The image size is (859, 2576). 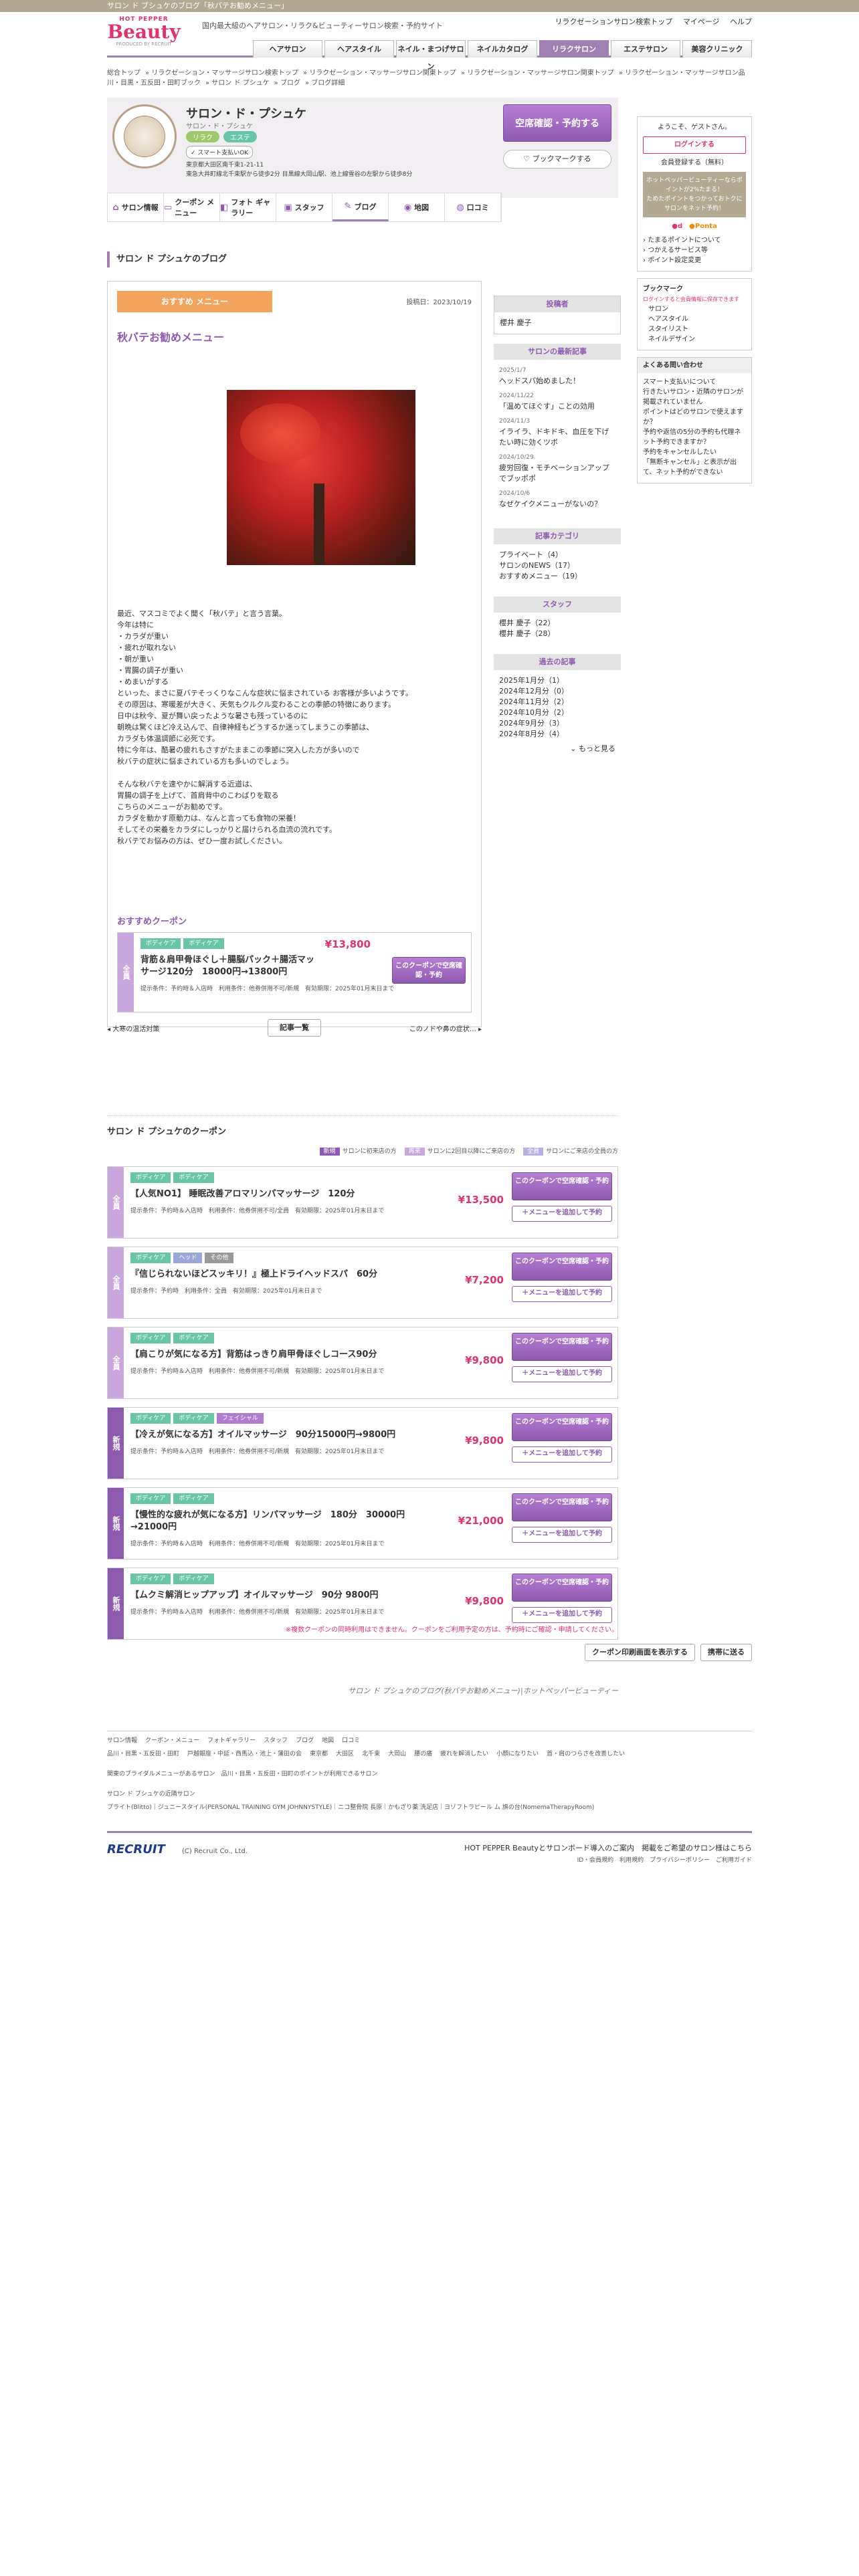 What do you see at coordinates (397, 1754) in the screenshot?
I see `footer-link: 大岡山` at bounding box center [397, 1754].